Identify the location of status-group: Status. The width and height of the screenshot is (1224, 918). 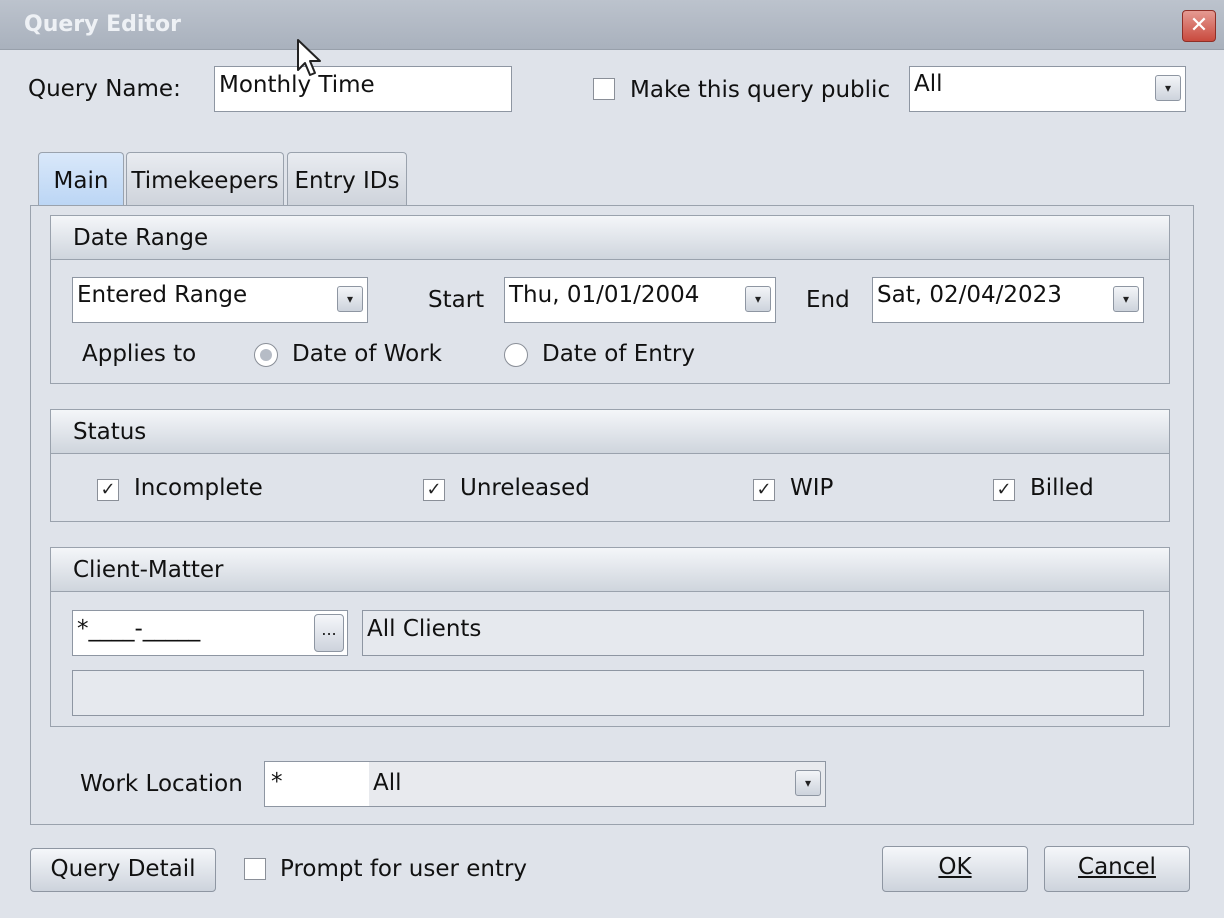
(610, 465).